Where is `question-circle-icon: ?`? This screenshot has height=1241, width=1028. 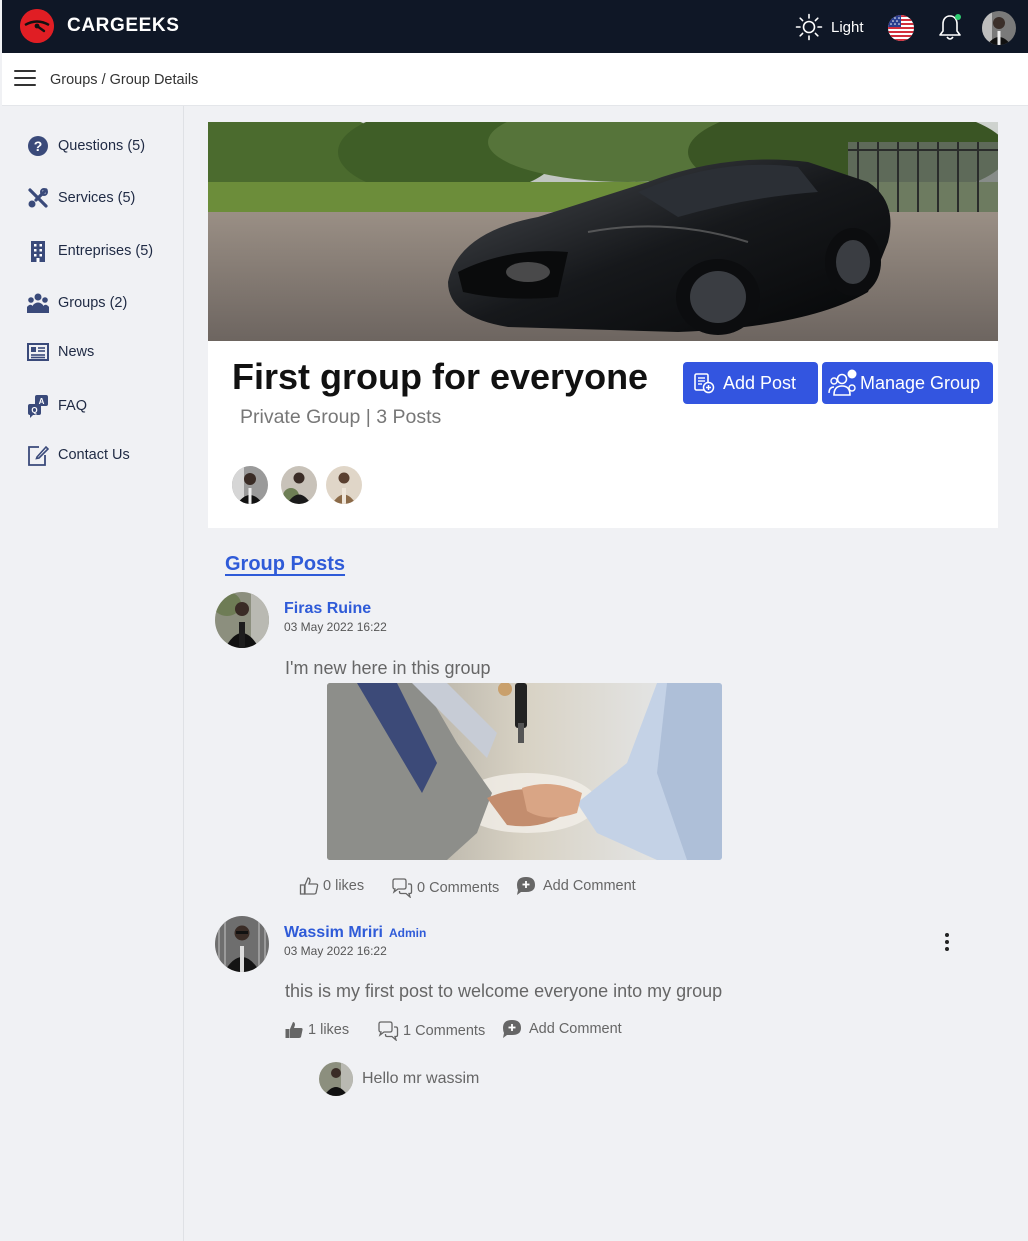 question-circle-icon: ? is located at coordinates (38, 146).